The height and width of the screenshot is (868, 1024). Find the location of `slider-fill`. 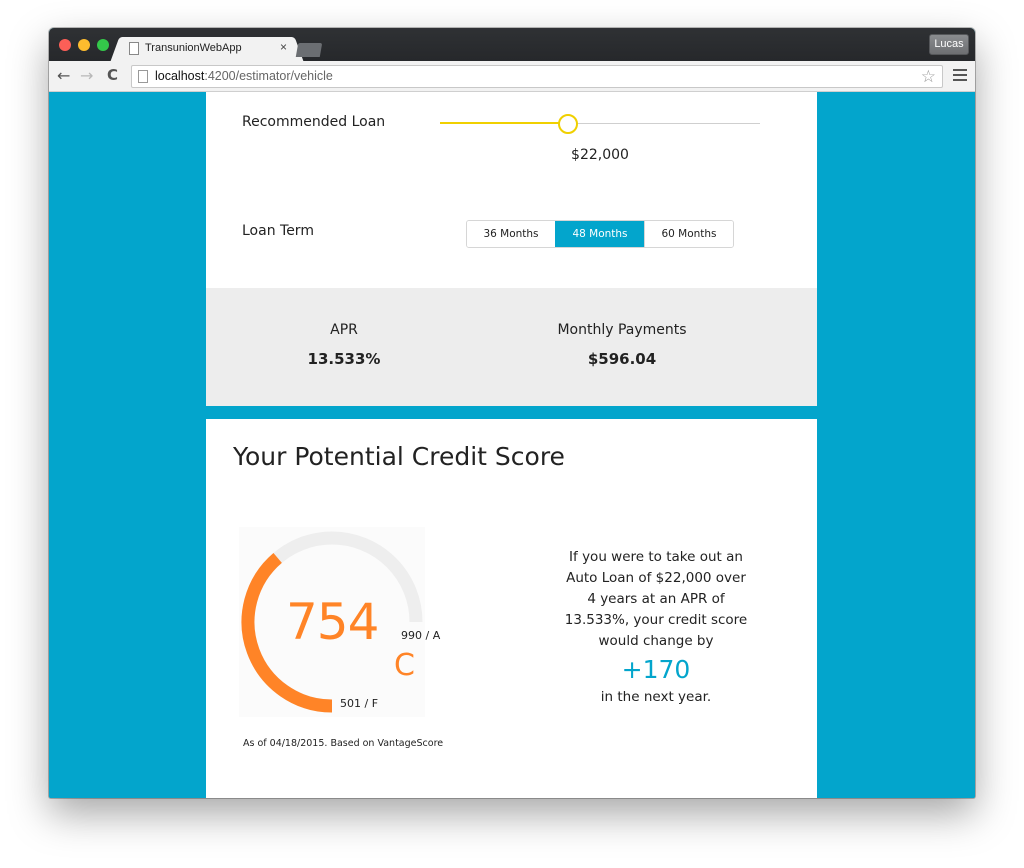

slider-fill is located at coordinates (504, 123).